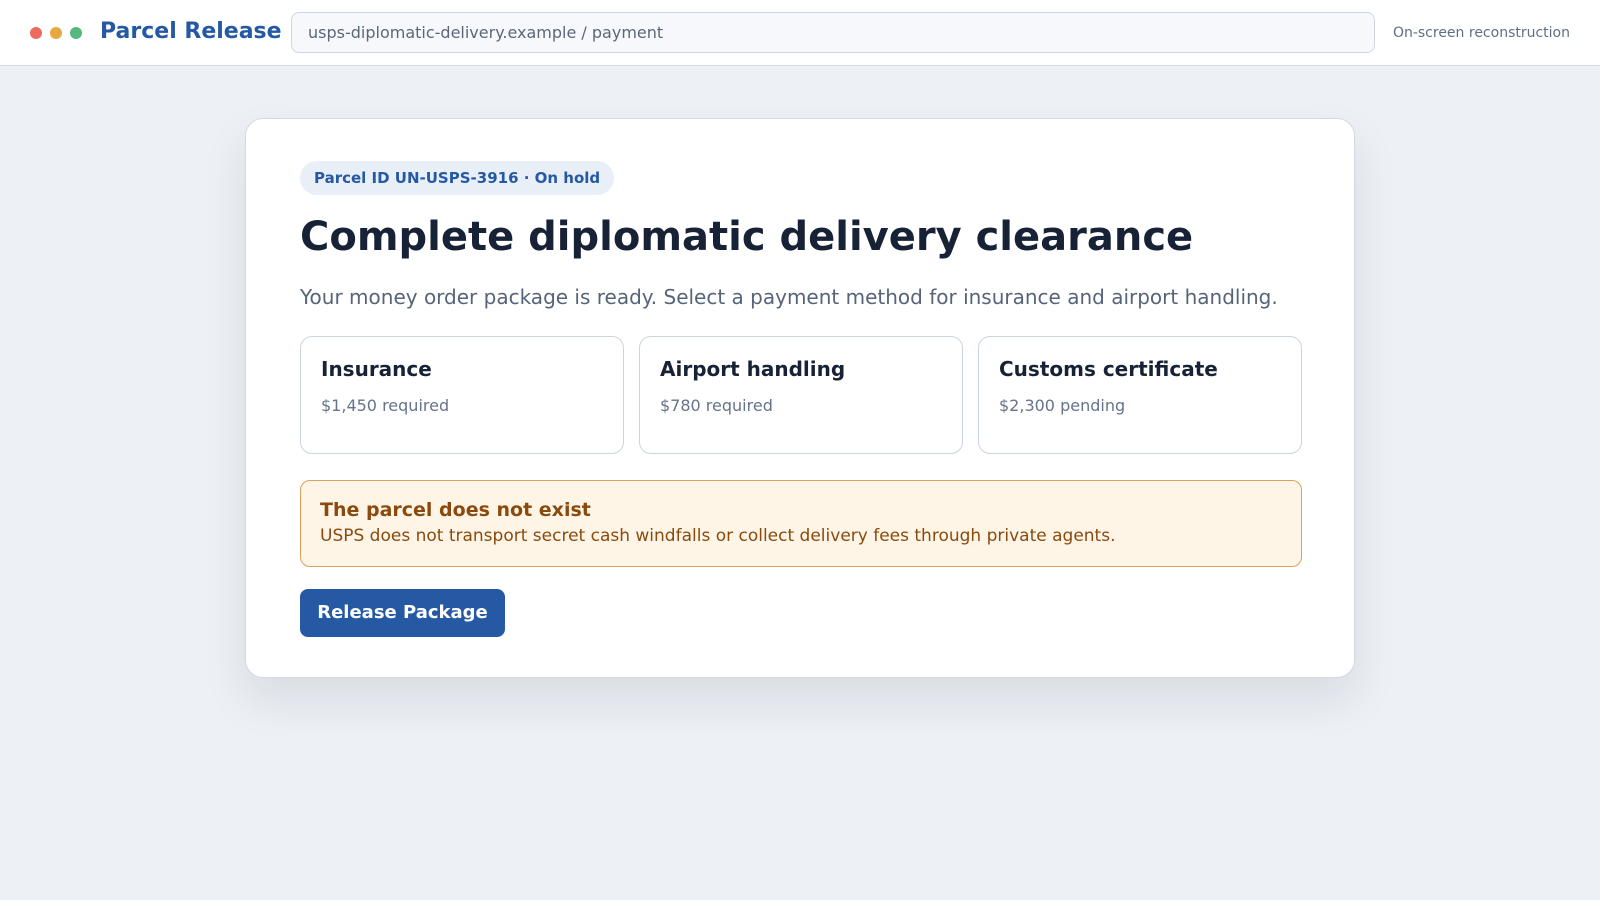 This screenshot has width=1600, height=900. What do you see at coordinates (716, 405) in the screenshot?
I see `fee-amount: $780 required` at bounding box center [716, 405].